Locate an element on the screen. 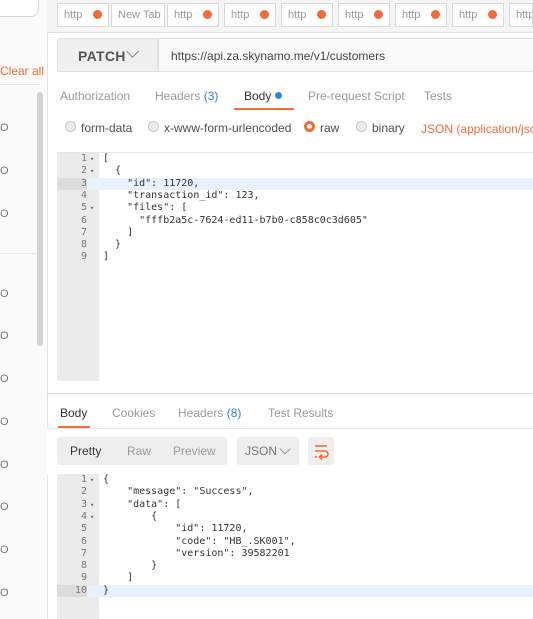 Image resolution: width=533 pixels, height=619 pixels. tab-authorization: Authorization is located at coordinates (95, 96).